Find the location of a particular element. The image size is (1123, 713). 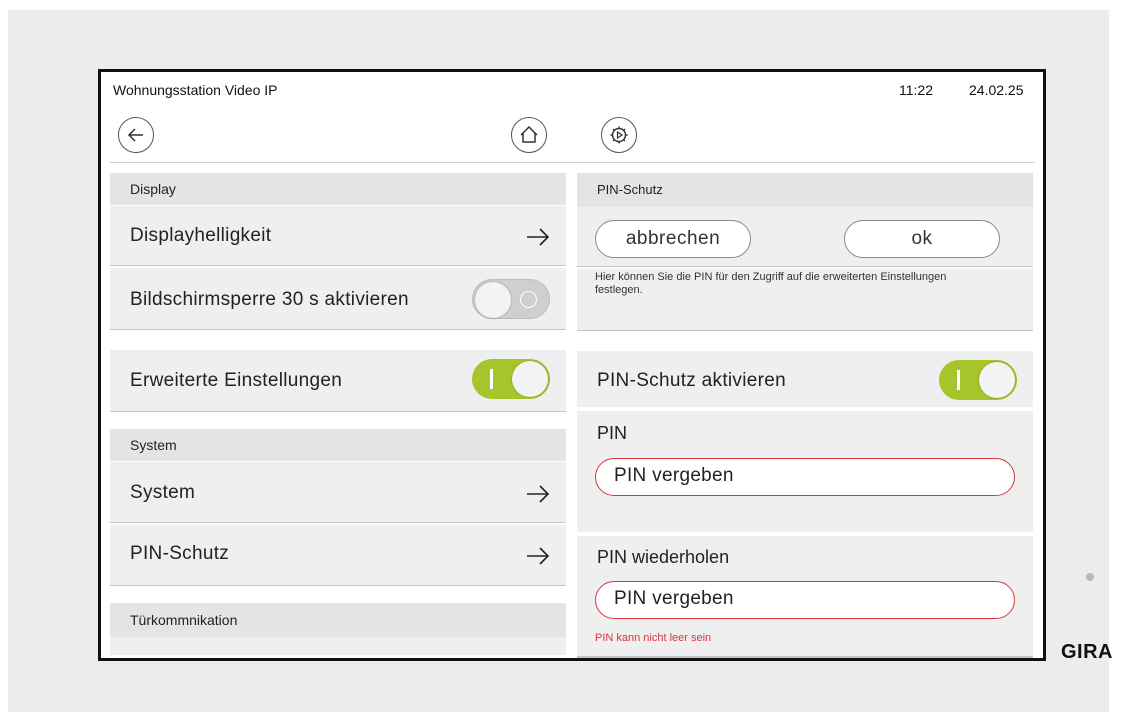

menu-item-label: Displayhelligkeit is located at coordinates (201, 235).